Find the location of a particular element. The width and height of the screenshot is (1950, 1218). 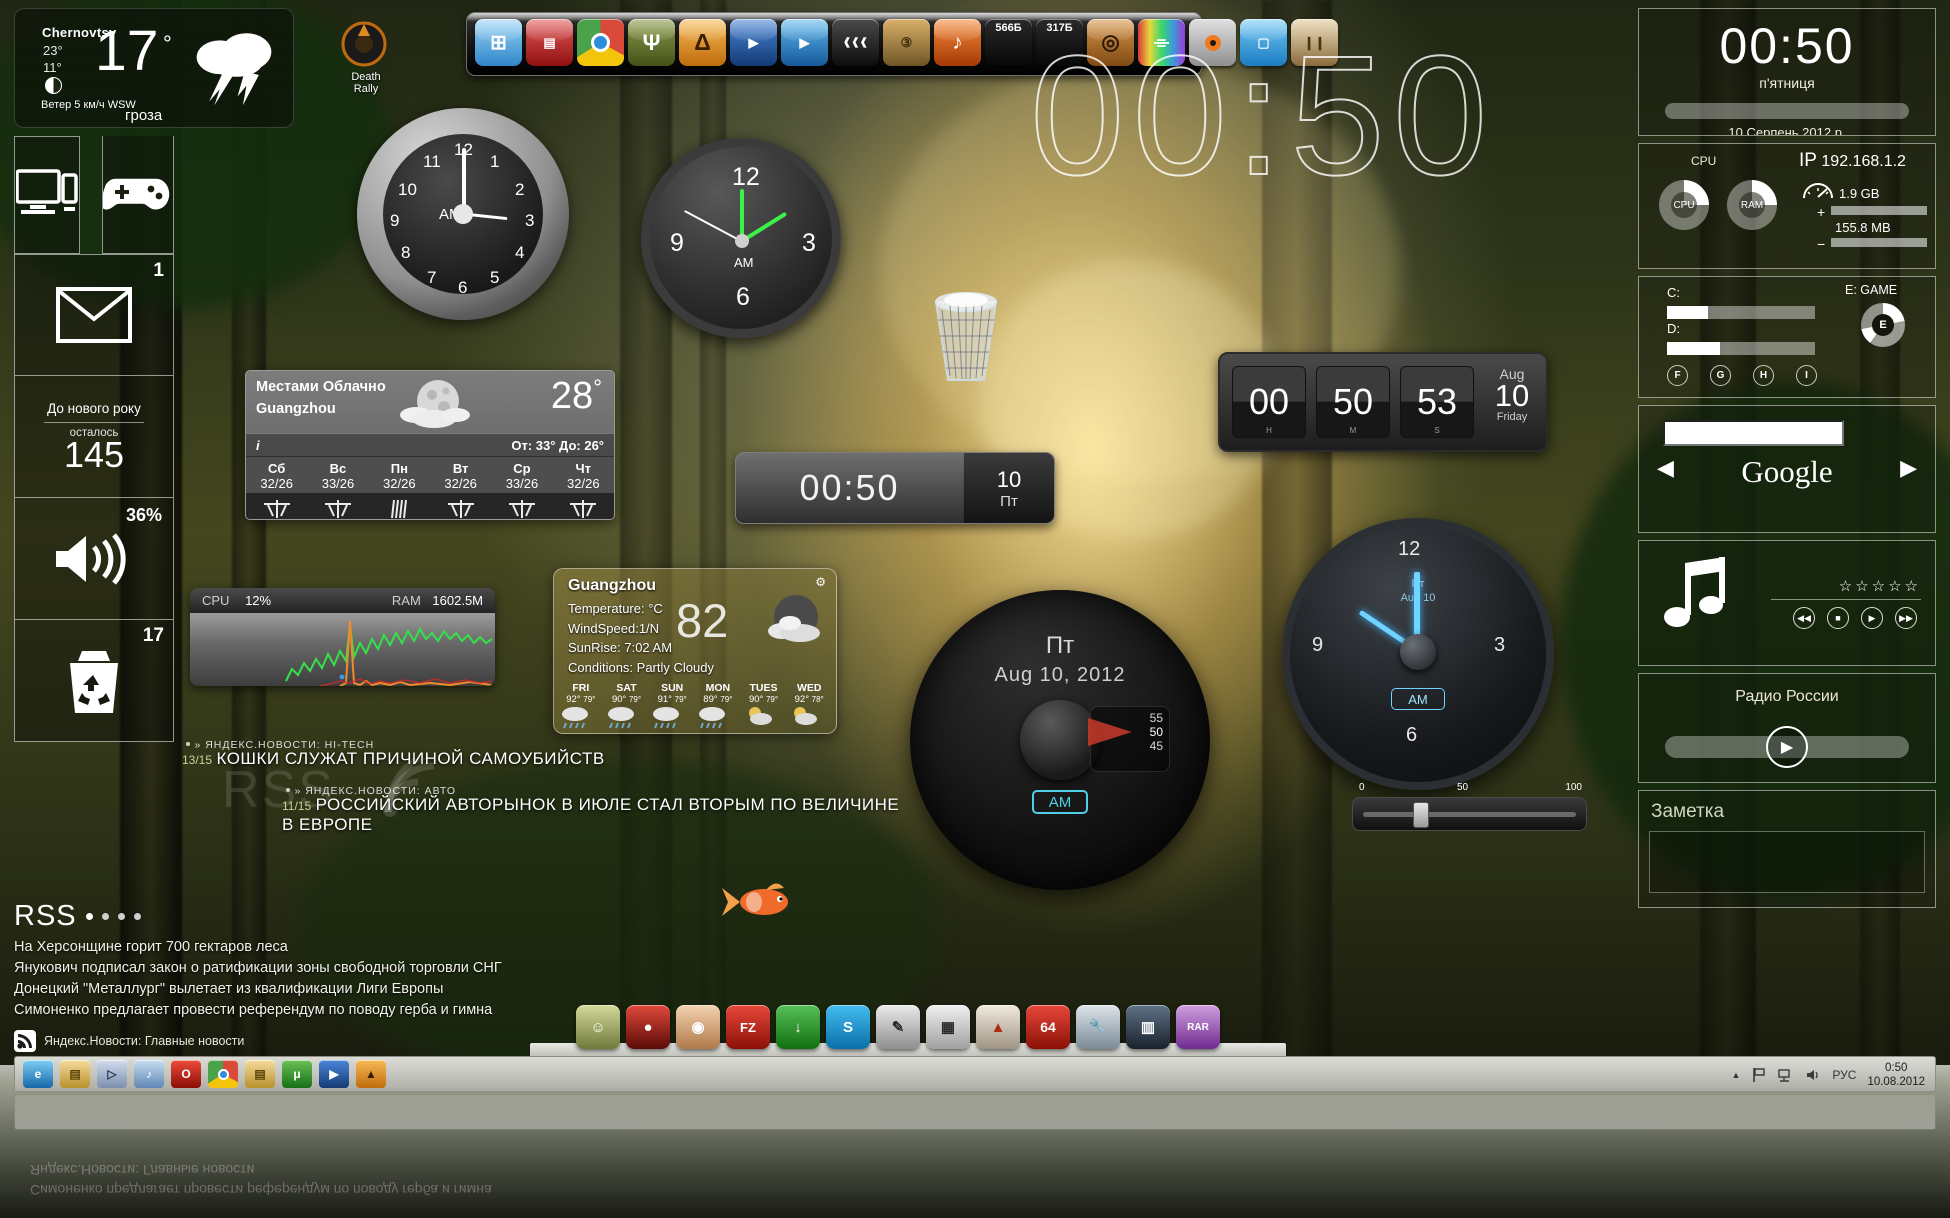

dock-item-rocket-app: ▲ is located at coordinates (998, 1027).